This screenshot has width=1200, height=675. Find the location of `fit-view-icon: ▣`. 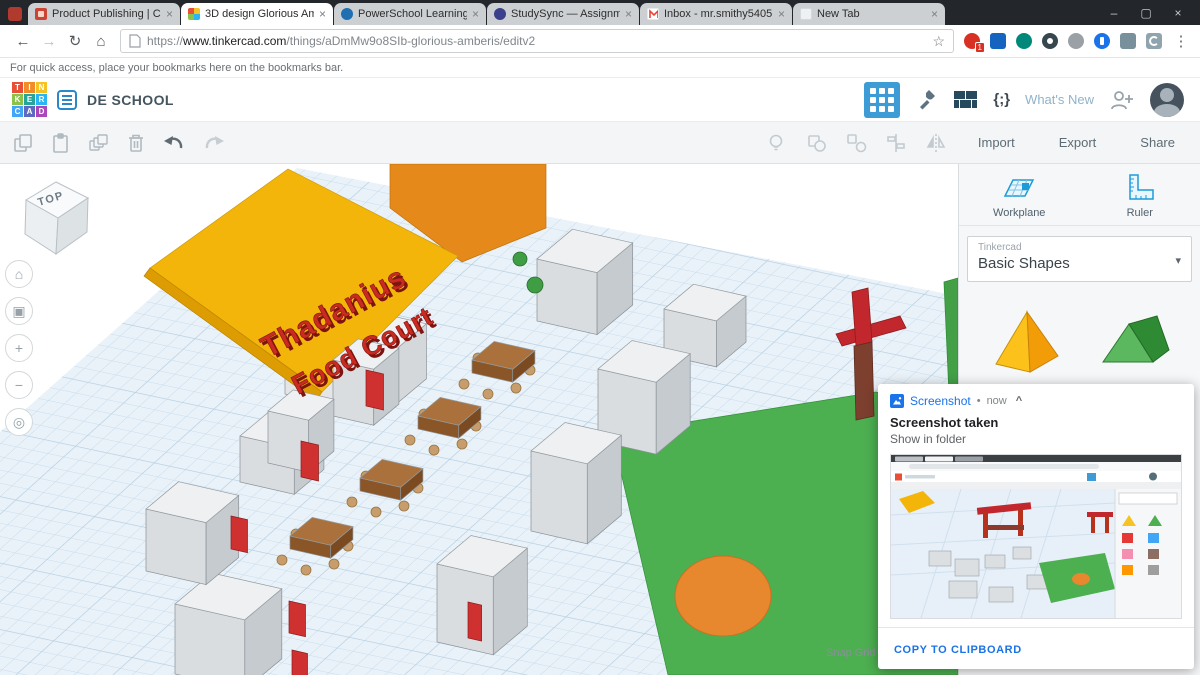

fit-view-icon: ▣ is located at coordinates (19, 311).